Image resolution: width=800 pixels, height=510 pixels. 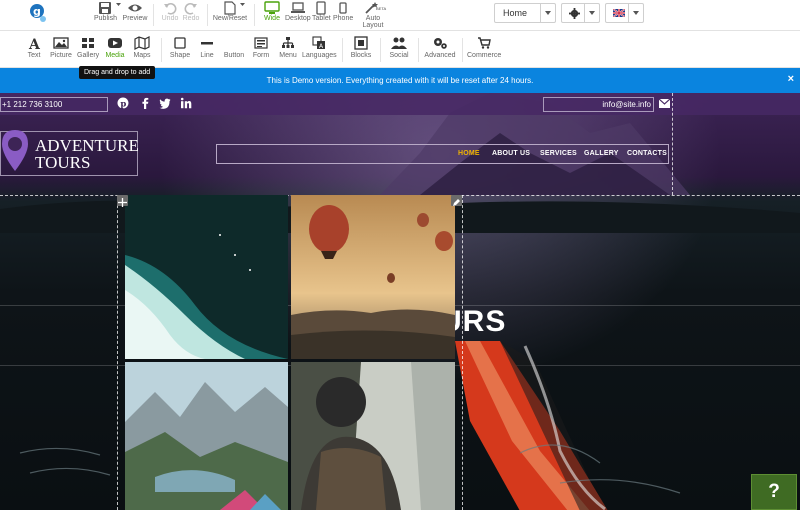 What do you see at coordinates (511, 153) in the screenshot?
I see `nav-item-about-us: ABOUT US` at bounding box center [511, 153].